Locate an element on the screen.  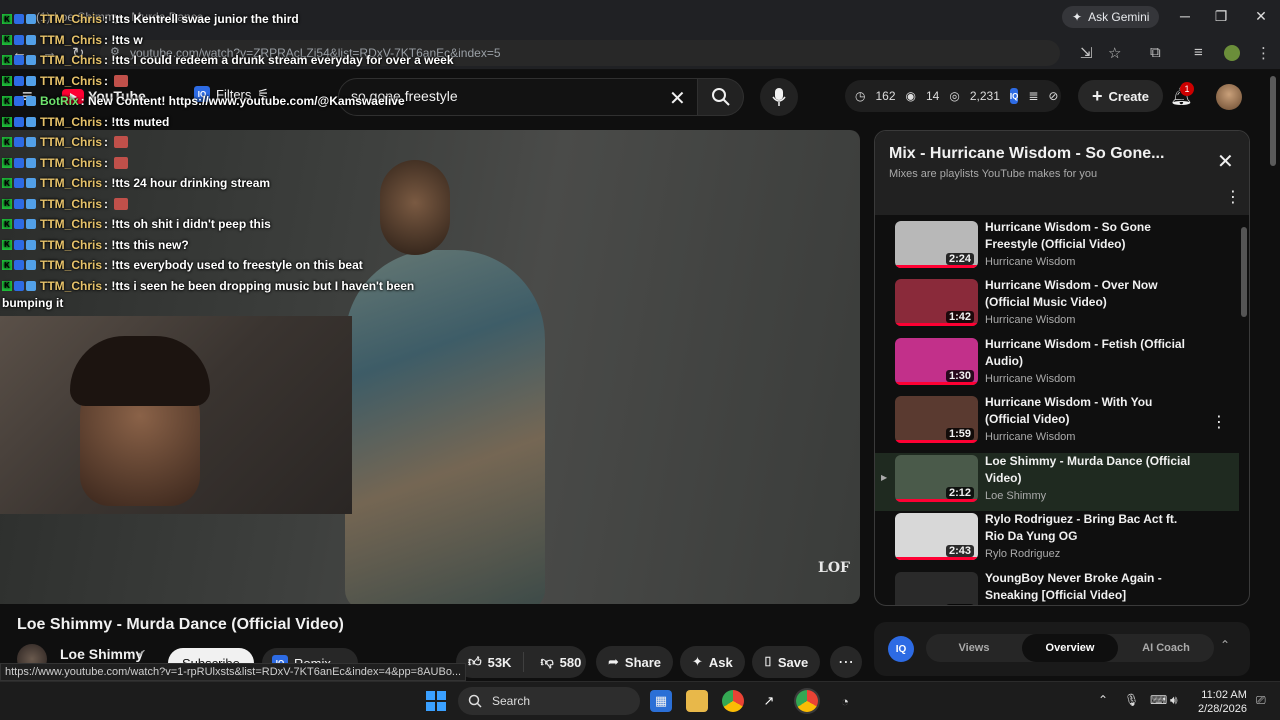
share-button: ➦ Share is located at coordinates (635, 662).